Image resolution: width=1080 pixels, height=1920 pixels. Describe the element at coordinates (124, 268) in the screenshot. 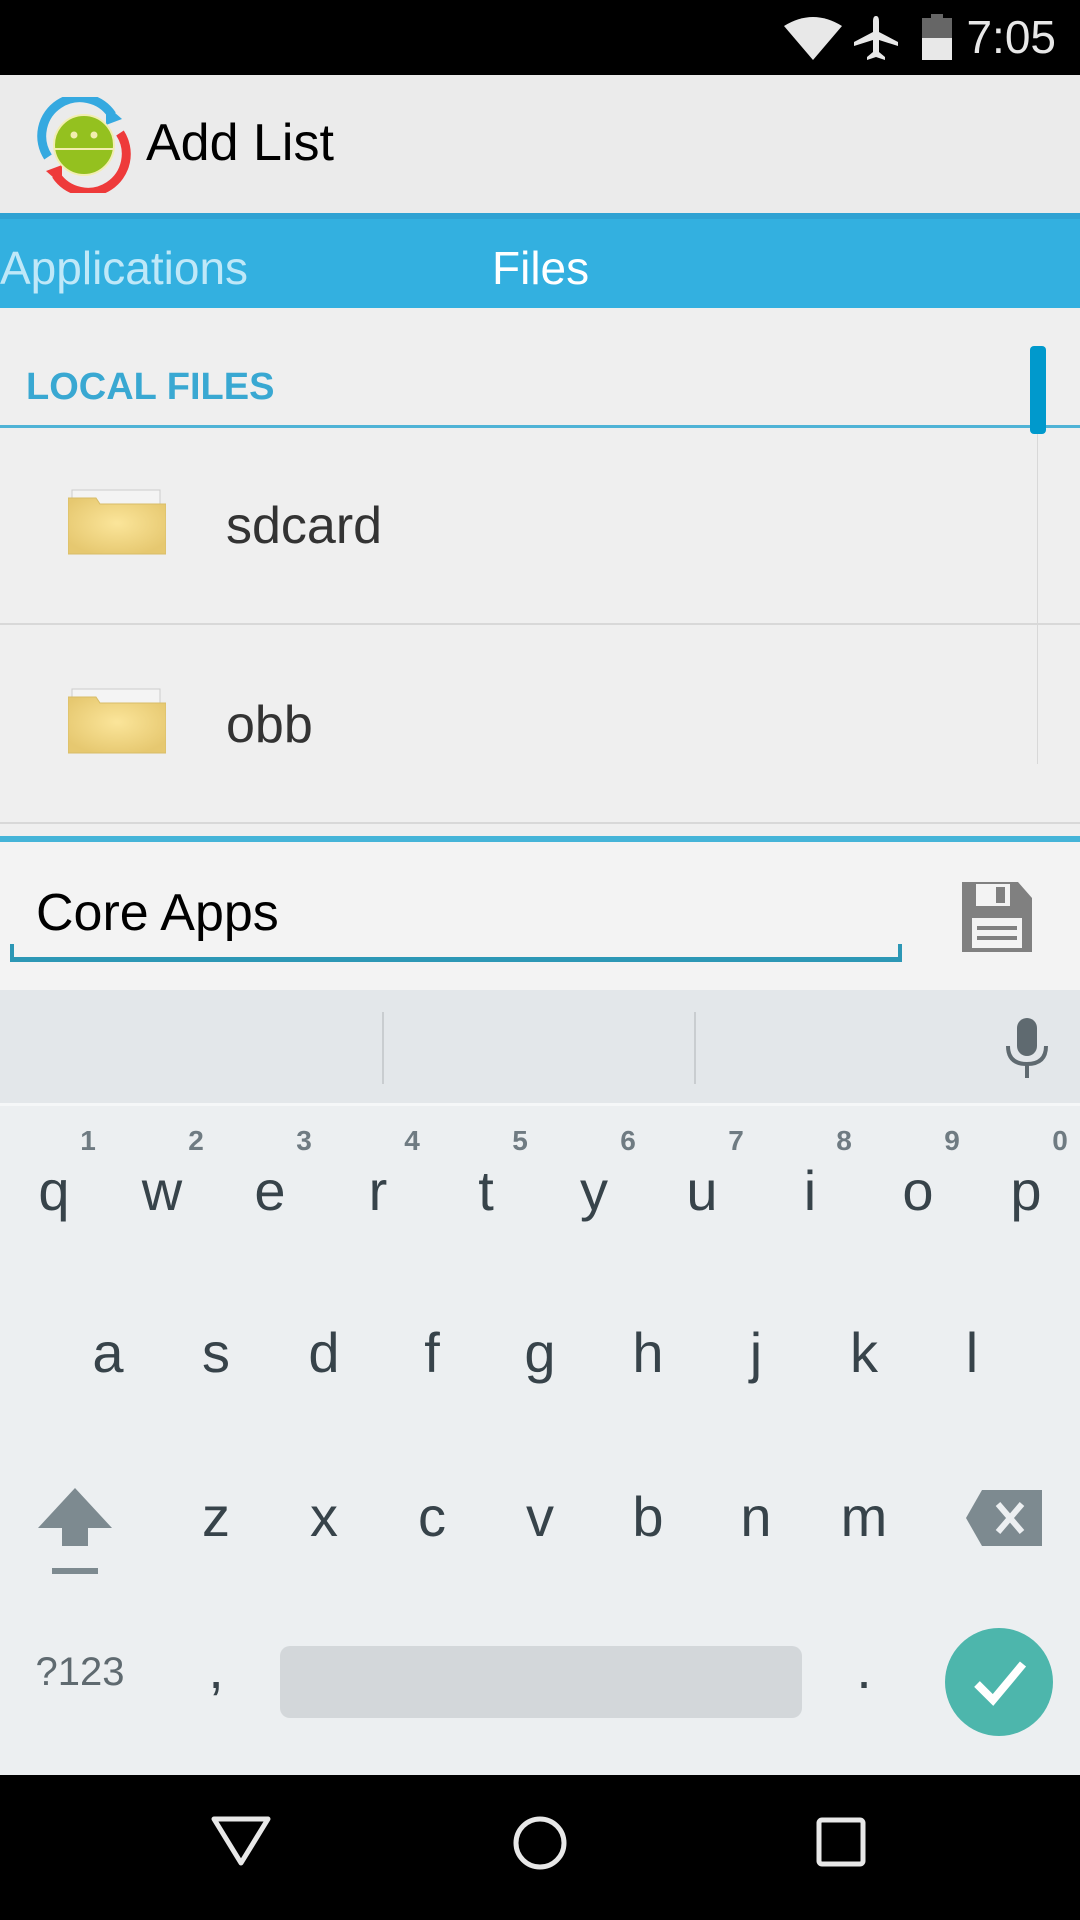

I see `tab-applications: Applications` at that location.